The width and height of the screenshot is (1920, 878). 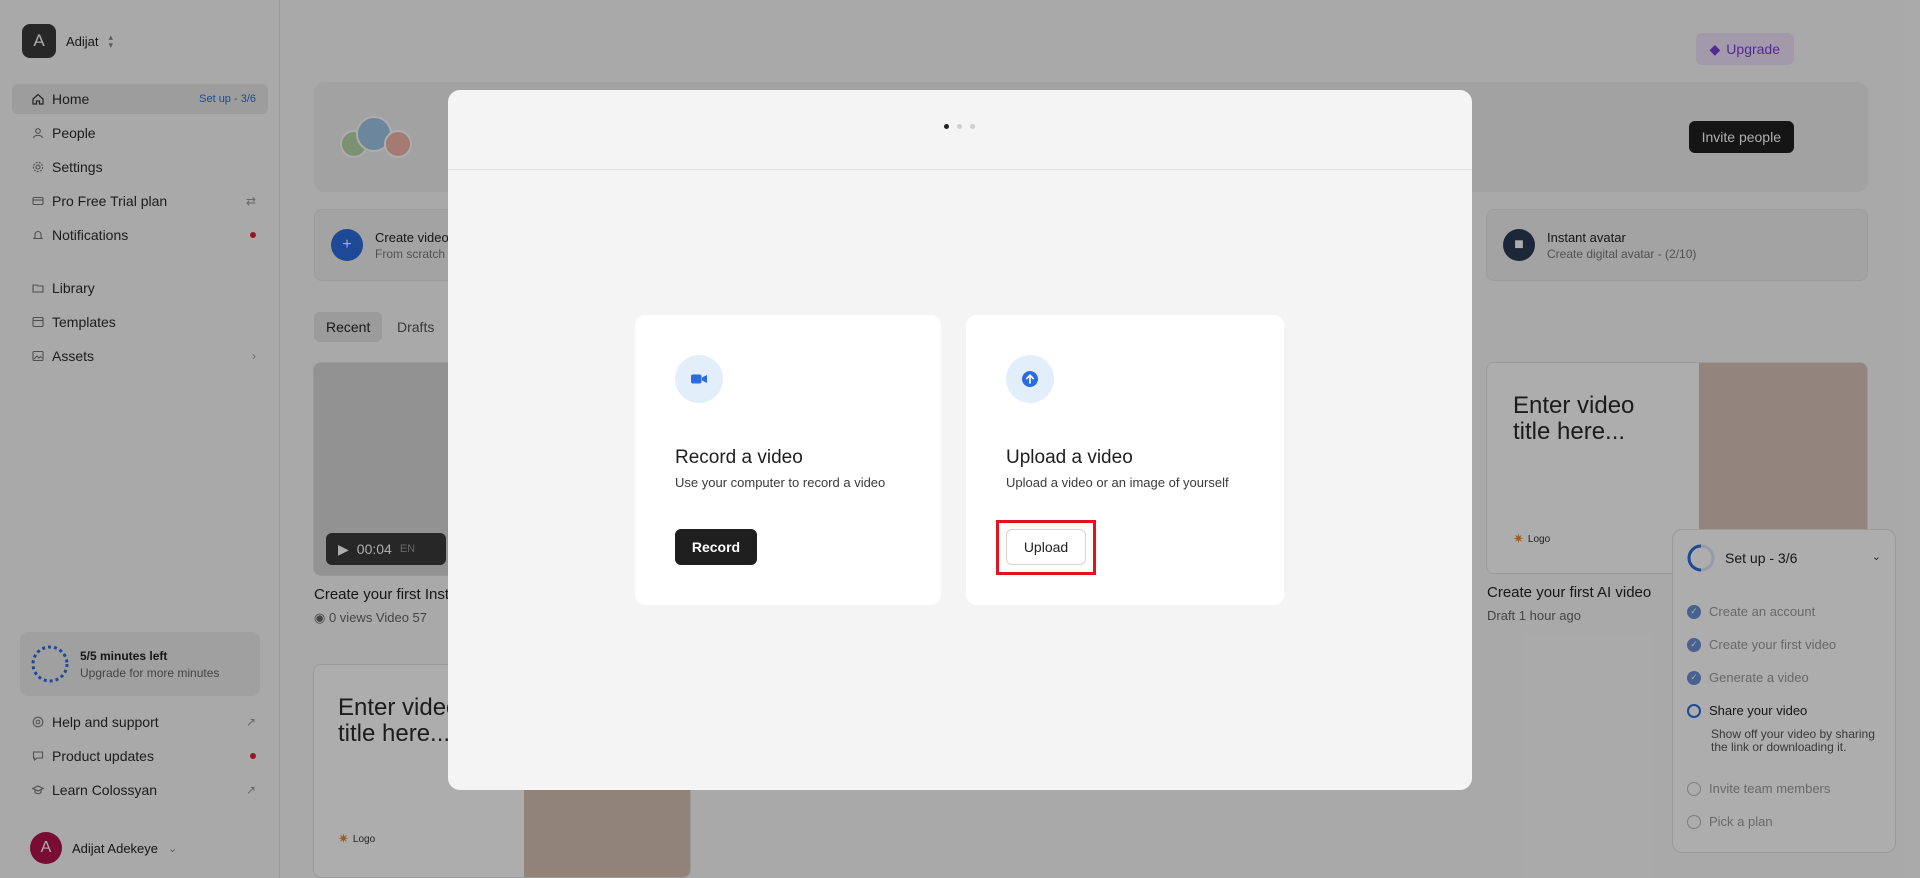 I want to click on modal-header, so click(x=960, y=130).